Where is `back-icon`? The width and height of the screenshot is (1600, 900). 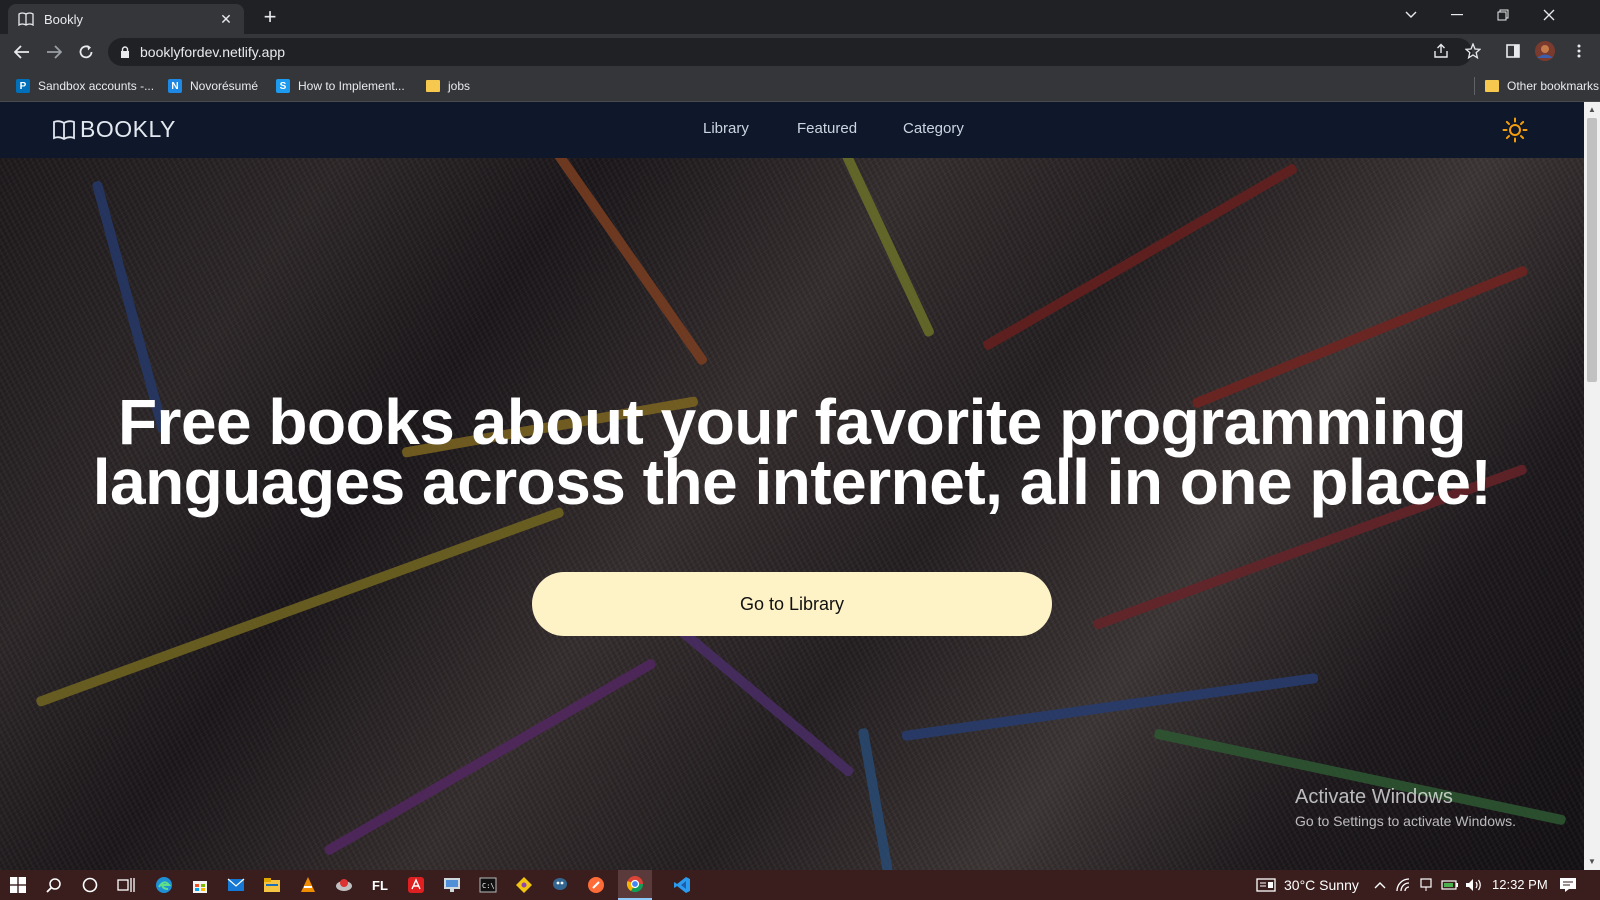
back-icon is located at coordinates (22, 52).